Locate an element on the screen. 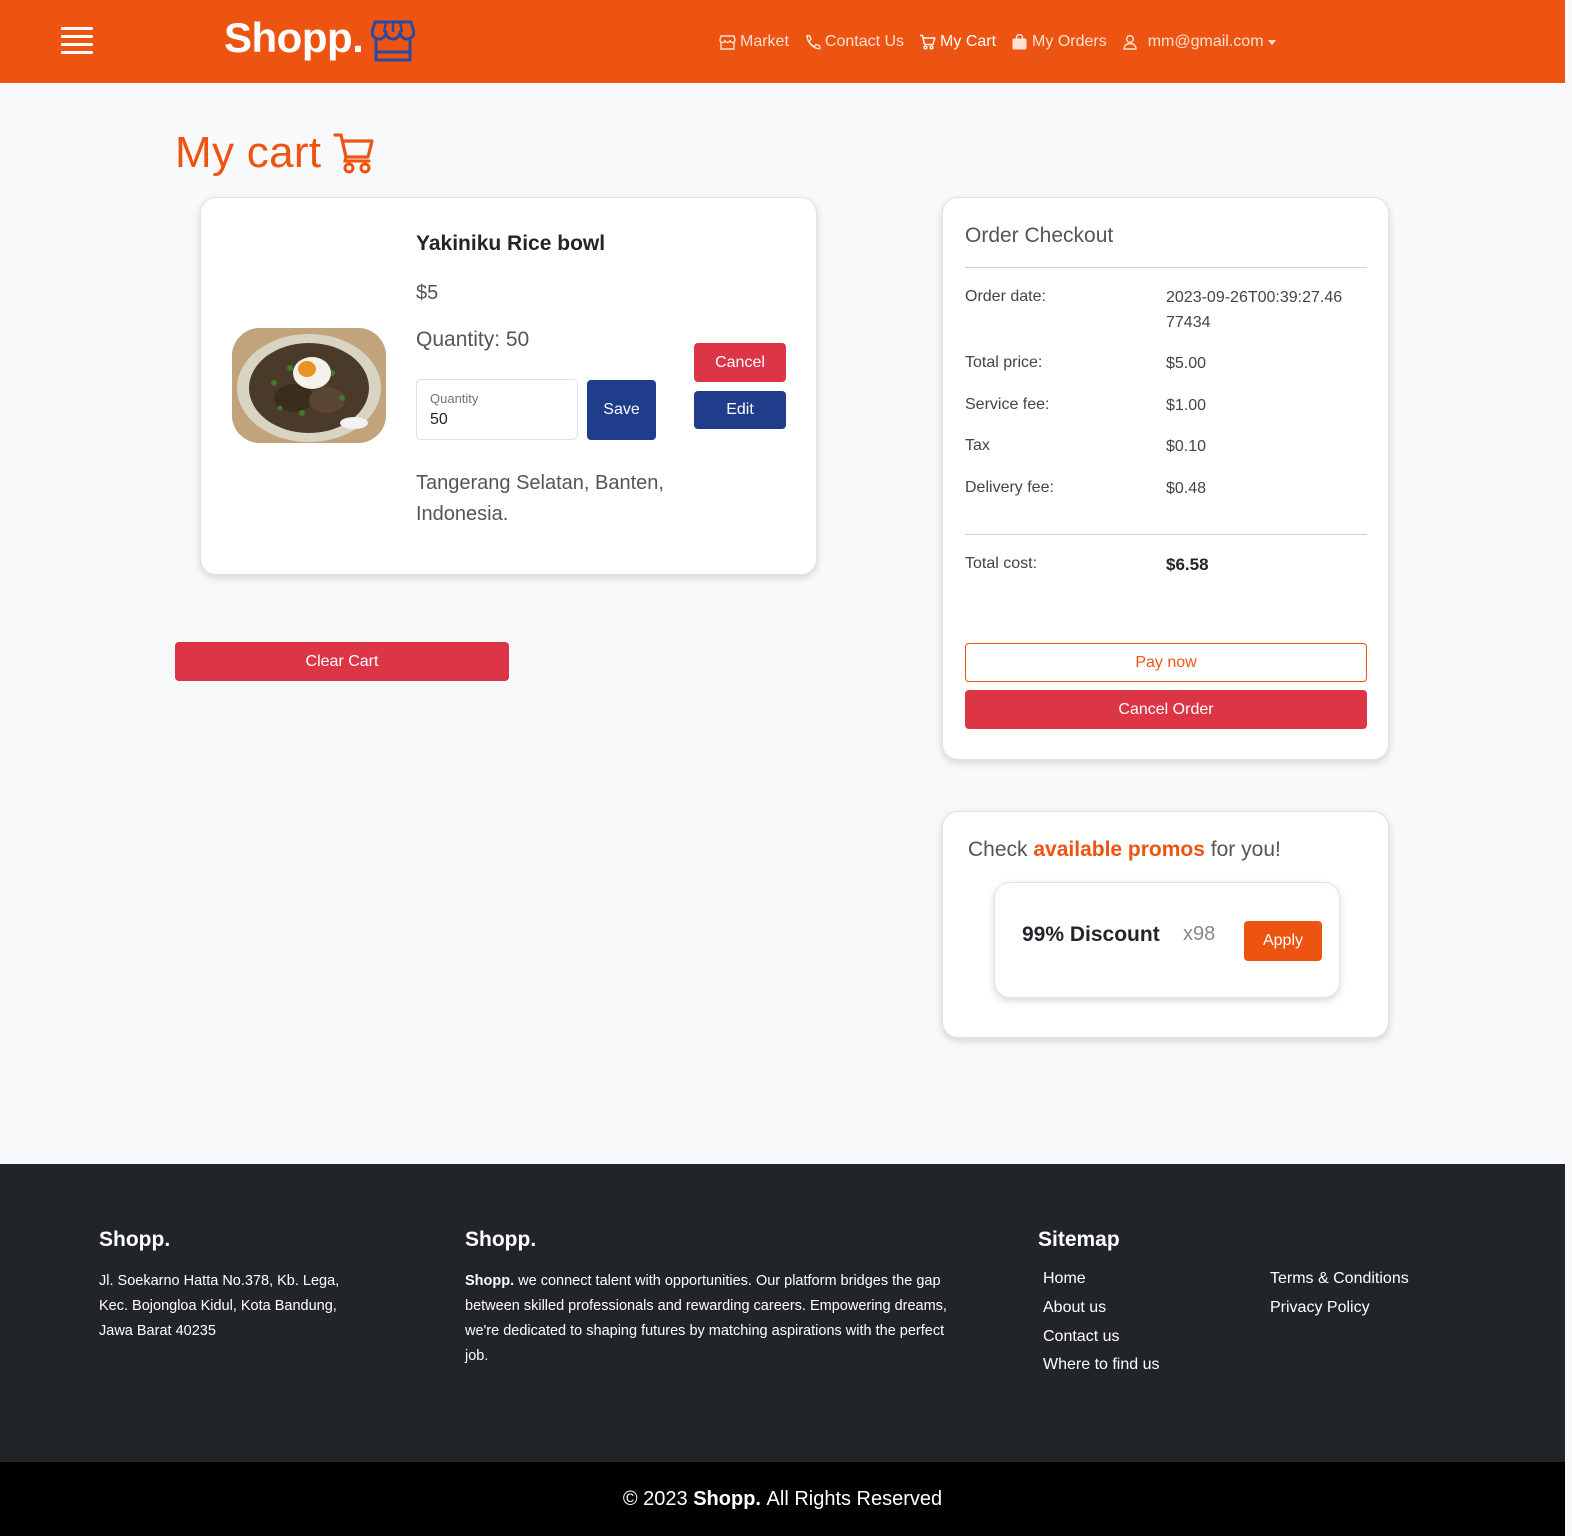 This screenshot has height=1536, width=1572. nav-market: Market is located at coordinates (754, 42).